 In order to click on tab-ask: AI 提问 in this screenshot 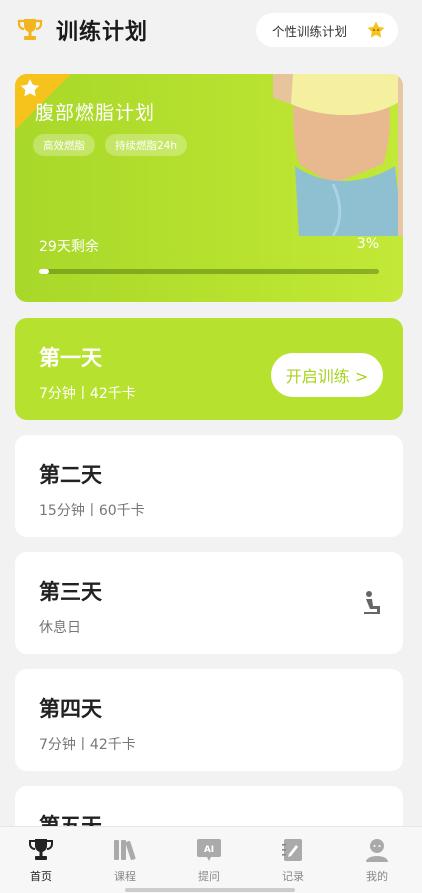, I will do `click(209, 863)`.